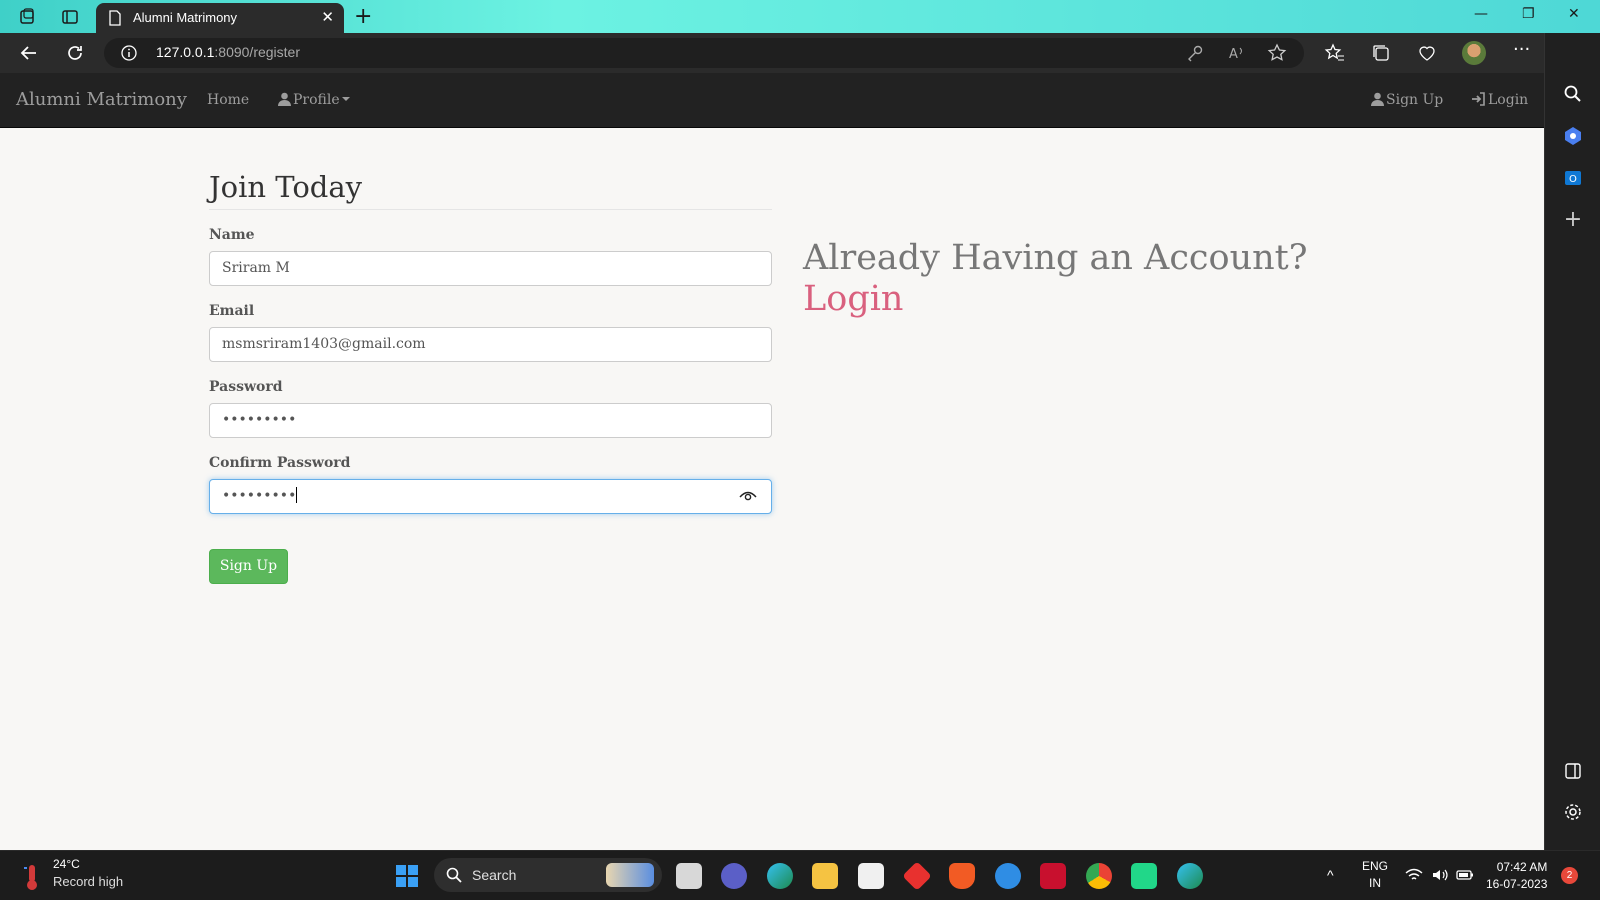 This screenshot has width=1600, height=900. What do you see at coordinates (1481, 14) in the screenshot?
I see `minimize-icon: —` at bounding box center [1481, 14].